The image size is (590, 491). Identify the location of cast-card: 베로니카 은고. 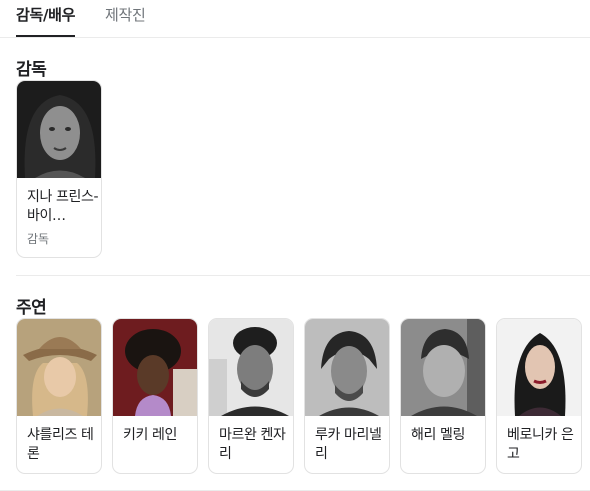
(539, 396).